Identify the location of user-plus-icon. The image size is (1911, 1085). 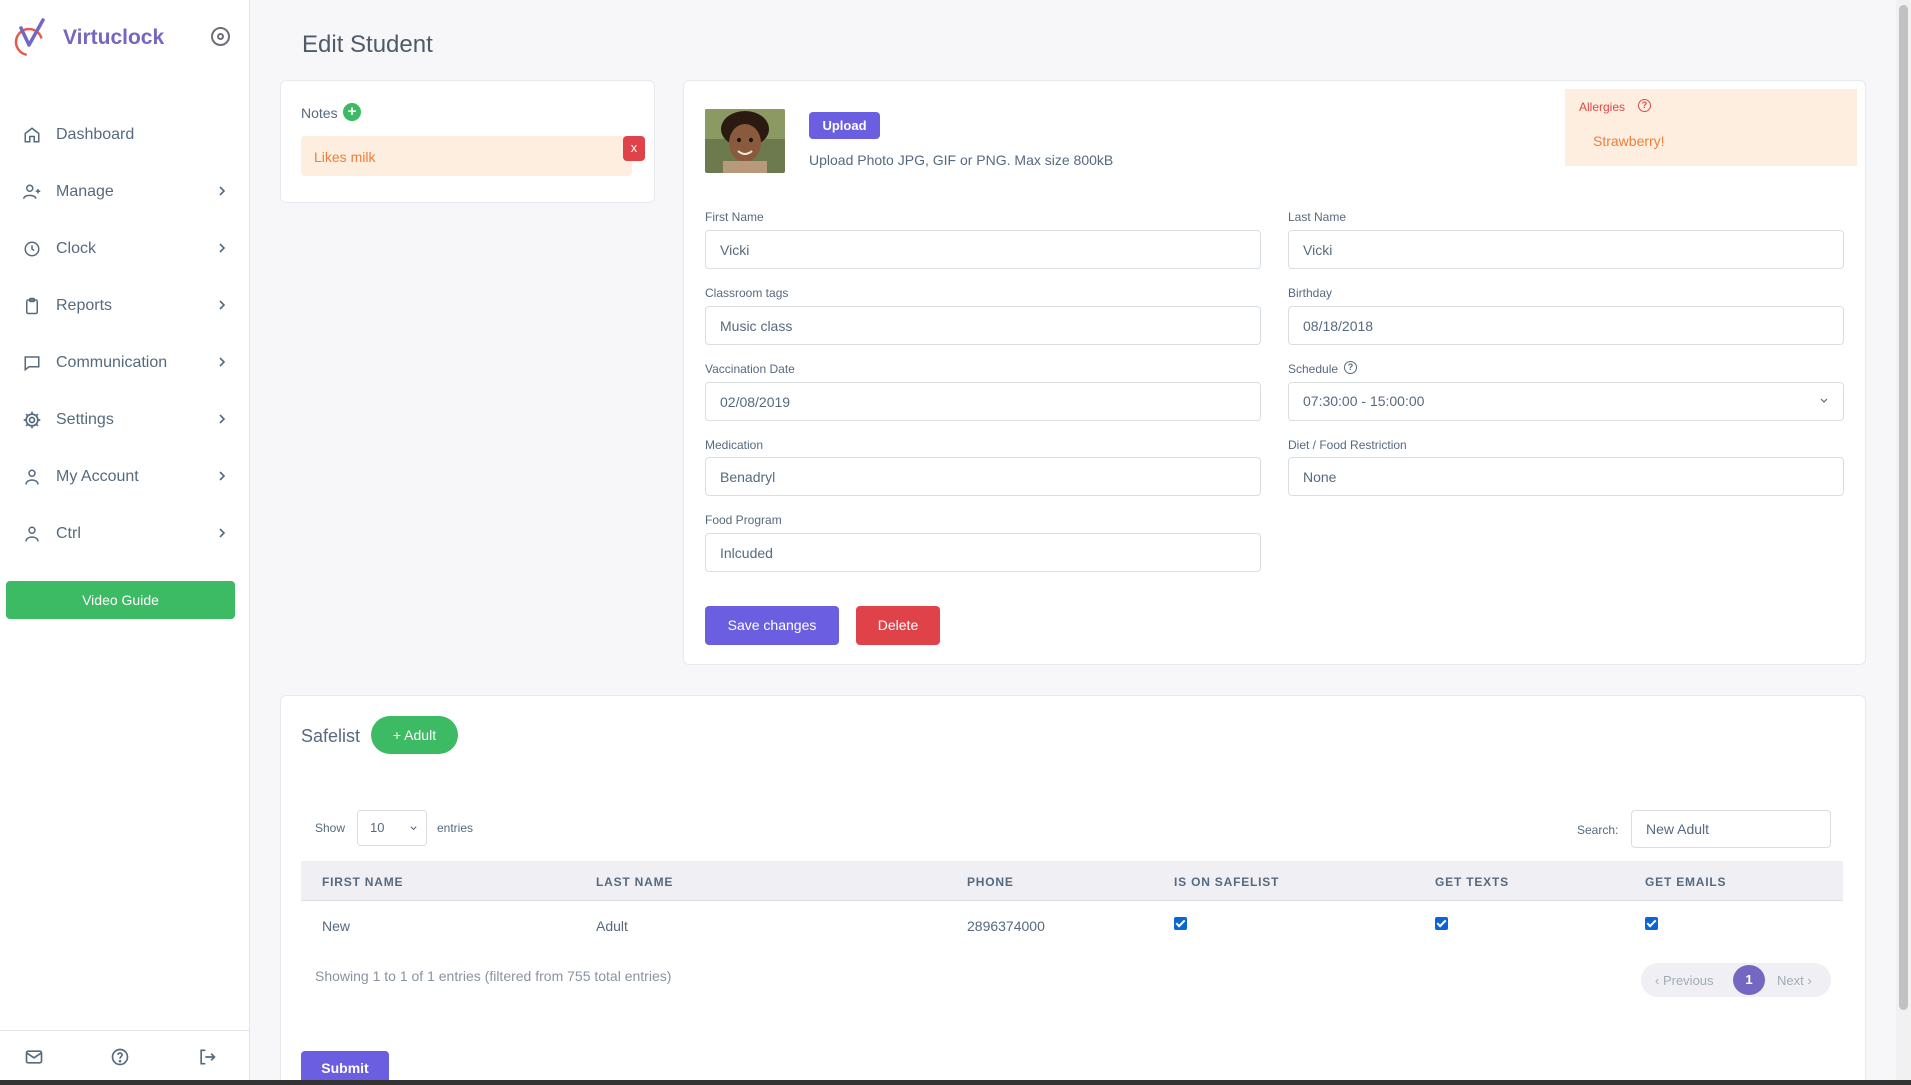
(32, 192).